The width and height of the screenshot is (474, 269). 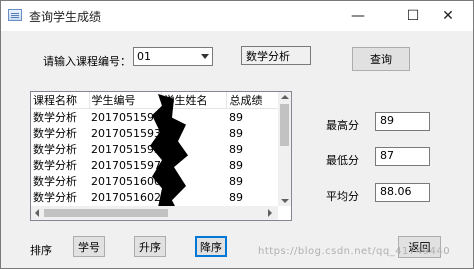 I want to click on vertical-scroll-thumb, so click(x=284, y=125).